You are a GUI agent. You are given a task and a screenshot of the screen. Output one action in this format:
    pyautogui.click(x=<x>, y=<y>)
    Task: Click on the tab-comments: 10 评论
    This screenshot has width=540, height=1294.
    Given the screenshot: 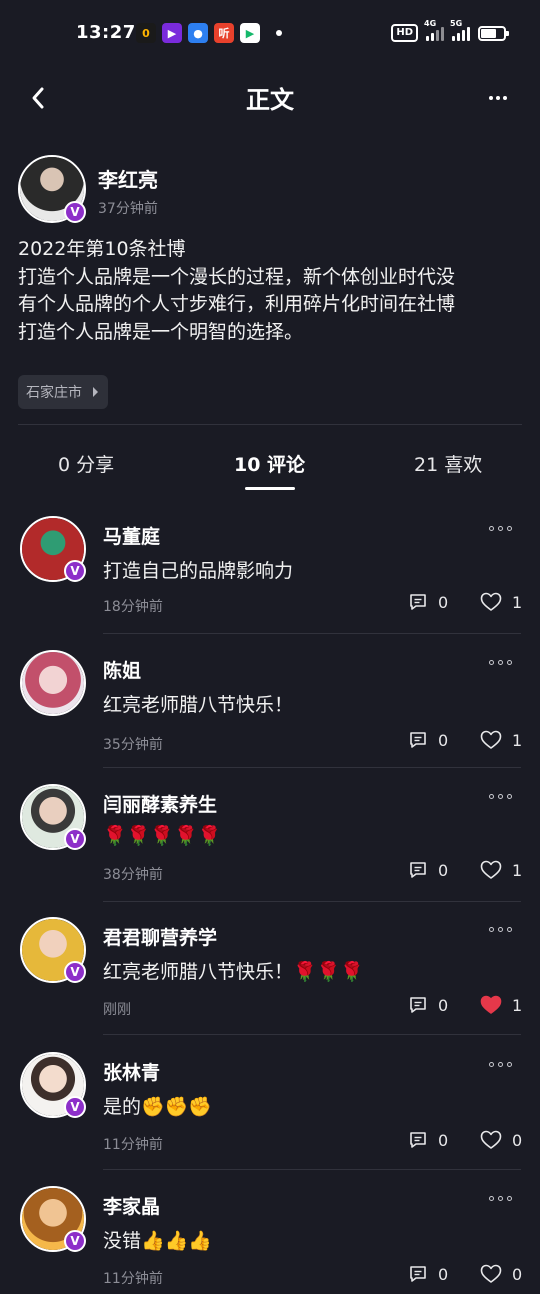 What is the action you would take?
    pyautogui.click(x=269, y=463)
    